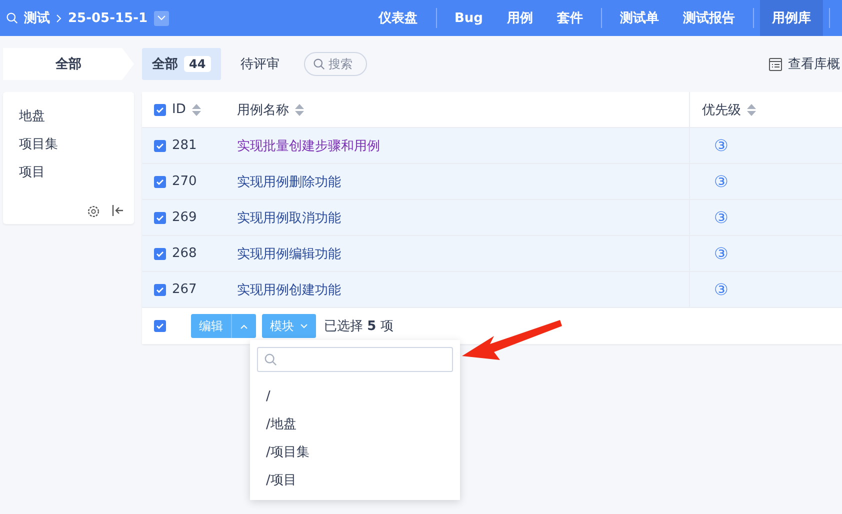 The height and width of the screenshot is (514, 842). What do you see at coordinates (520, 18) in the screenshot?
I see `nav-tab: 用例` at bounding box center [520, 18].